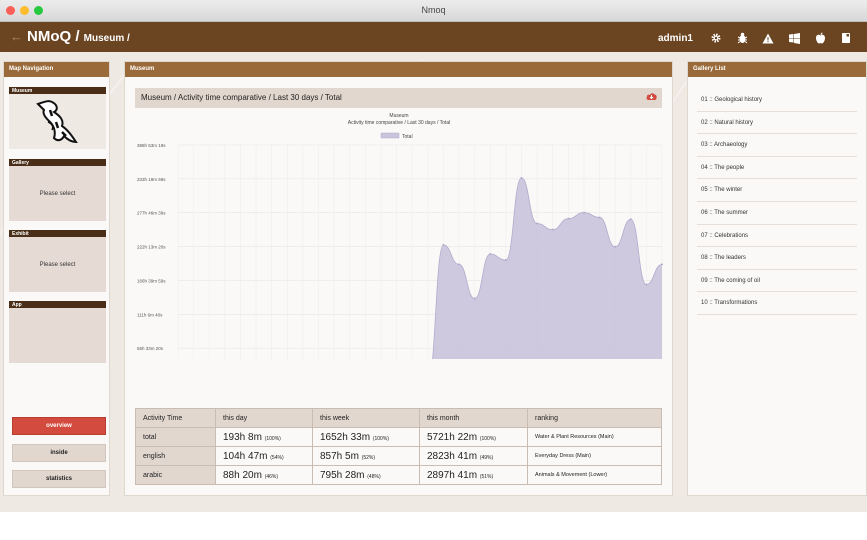 This screenshot has height=540, width=867. Describe the element at coordinates (486, 457) in the screenshot. I see `month-percent: (49%)` at that location.